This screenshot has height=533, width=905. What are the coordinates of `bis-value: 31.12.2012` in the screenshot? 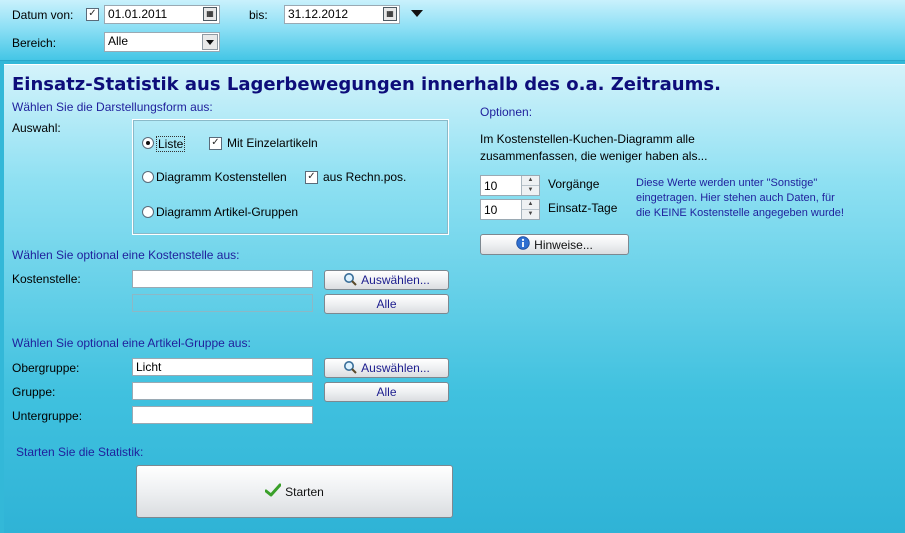 It's located at (318, 14).